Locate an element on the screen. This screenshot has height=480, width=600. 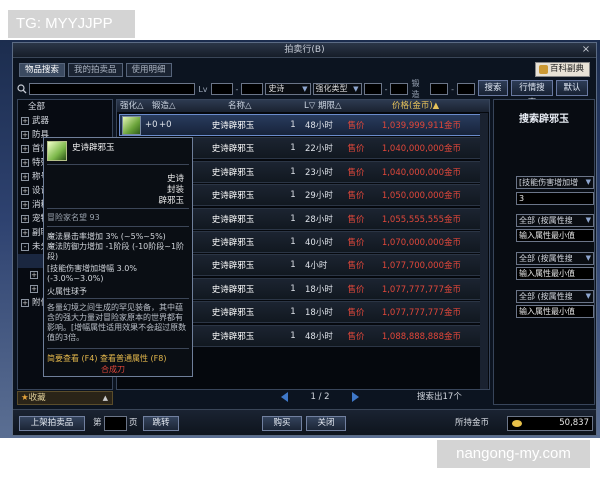
forge-max-input is located at coordinates (465, 89).